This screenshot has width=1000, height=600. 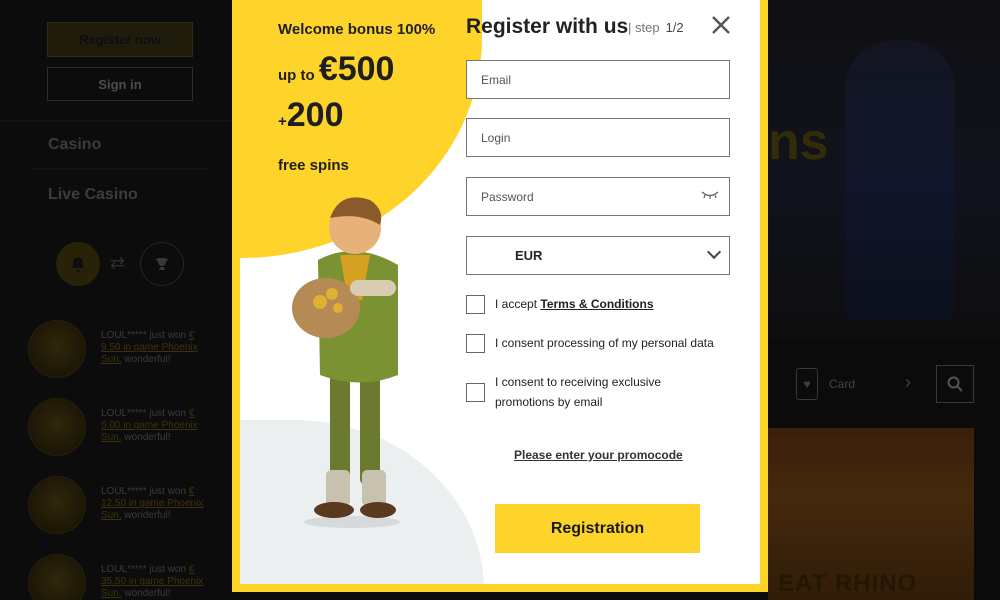 I want to click on registration-button: Registration, so click(x=597, y=528).